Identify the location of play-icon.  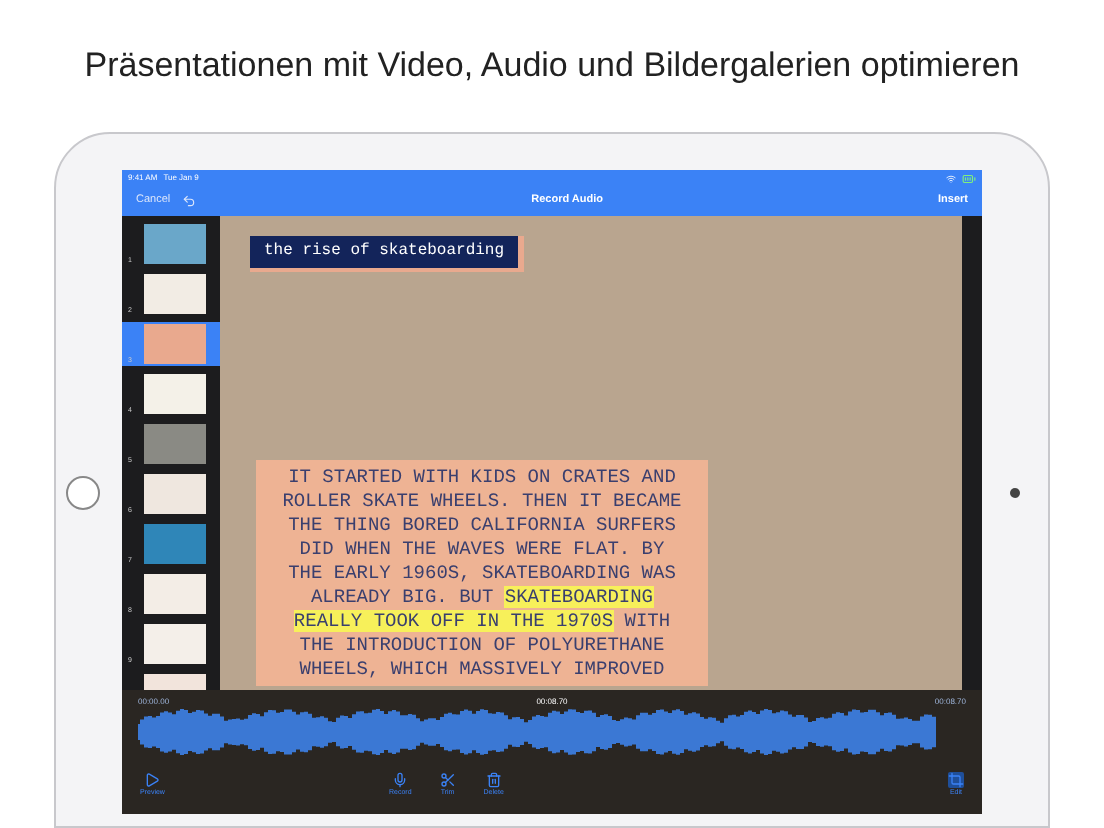
(152, 779).